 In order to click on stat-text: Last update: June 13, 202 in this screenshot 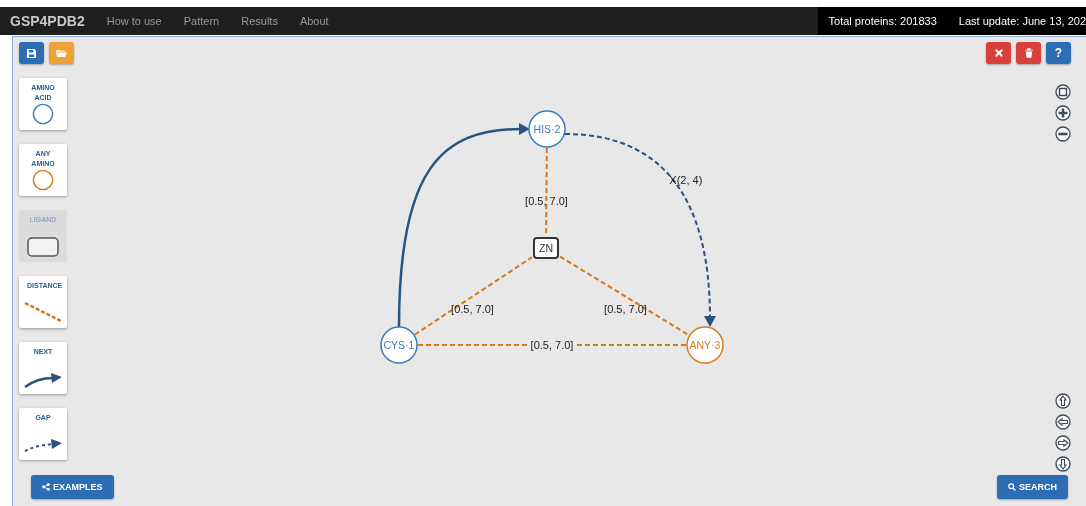, I will do `click(1022, 21)`.